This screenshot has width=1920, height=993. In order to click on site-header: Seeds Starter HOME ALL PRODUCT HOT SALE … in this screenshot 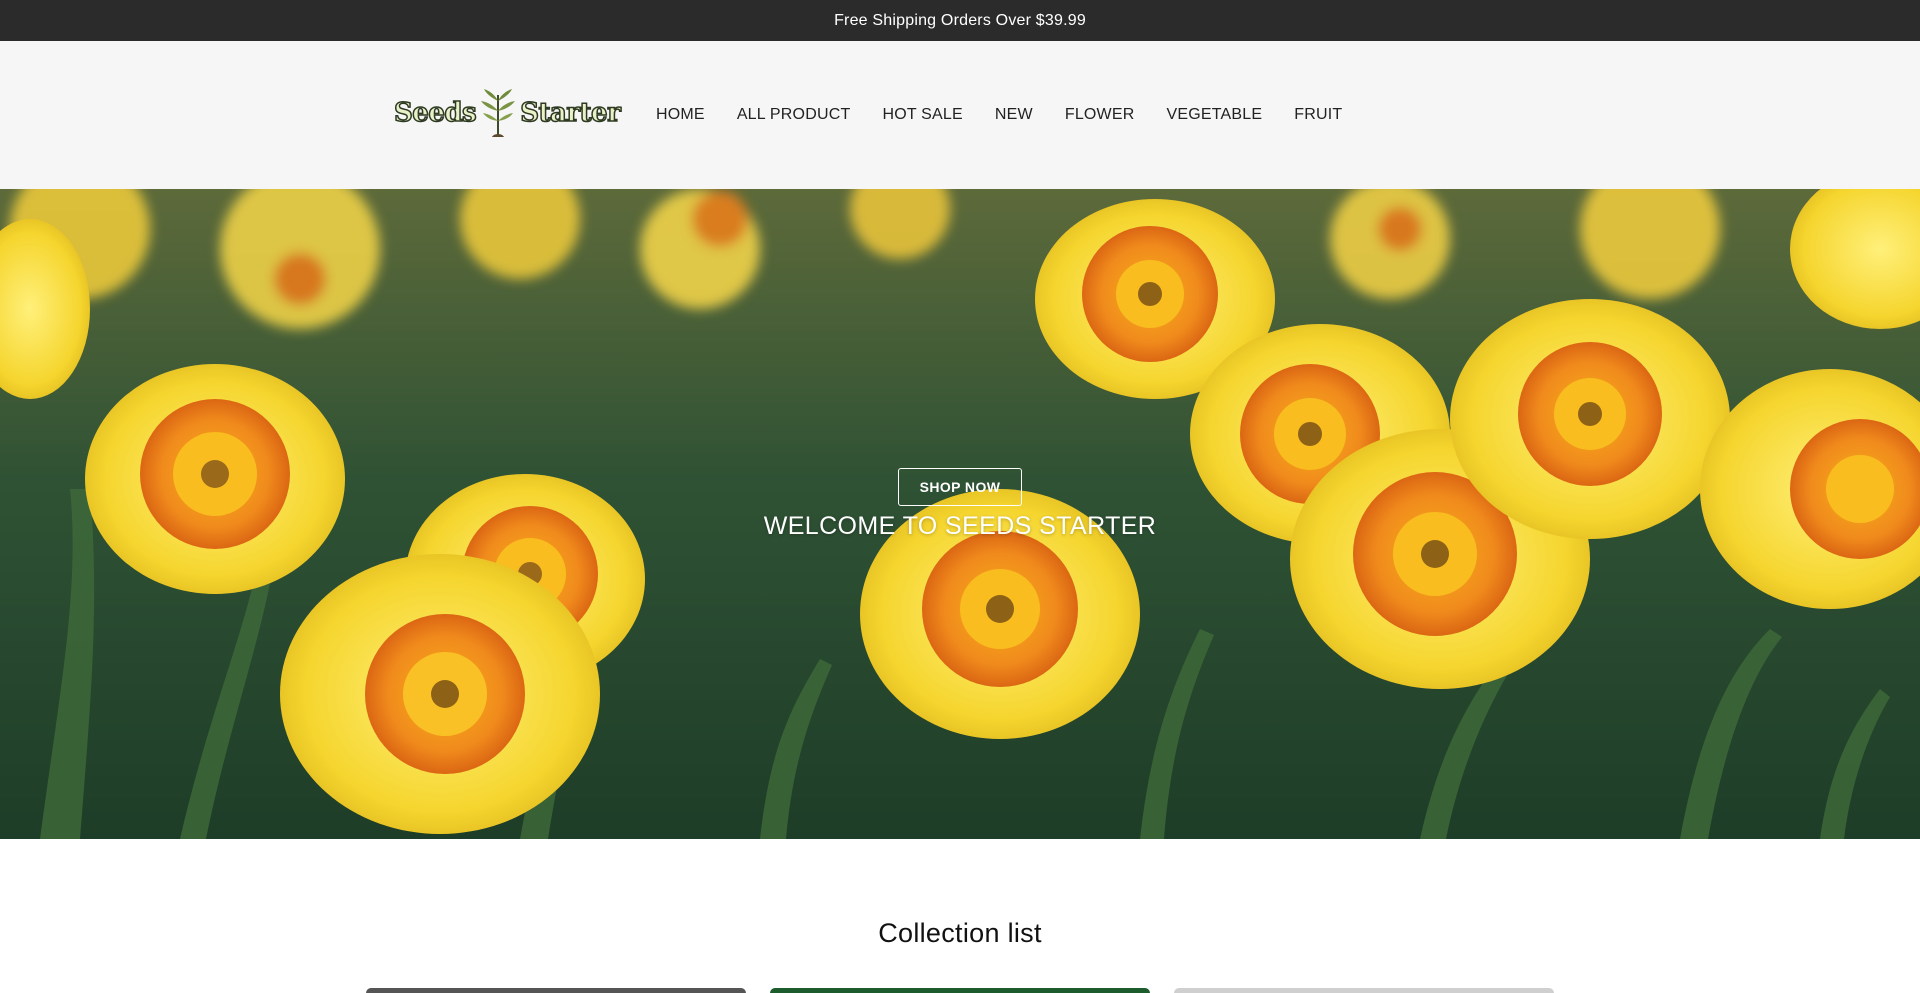, I will do `click(960, 115)`.